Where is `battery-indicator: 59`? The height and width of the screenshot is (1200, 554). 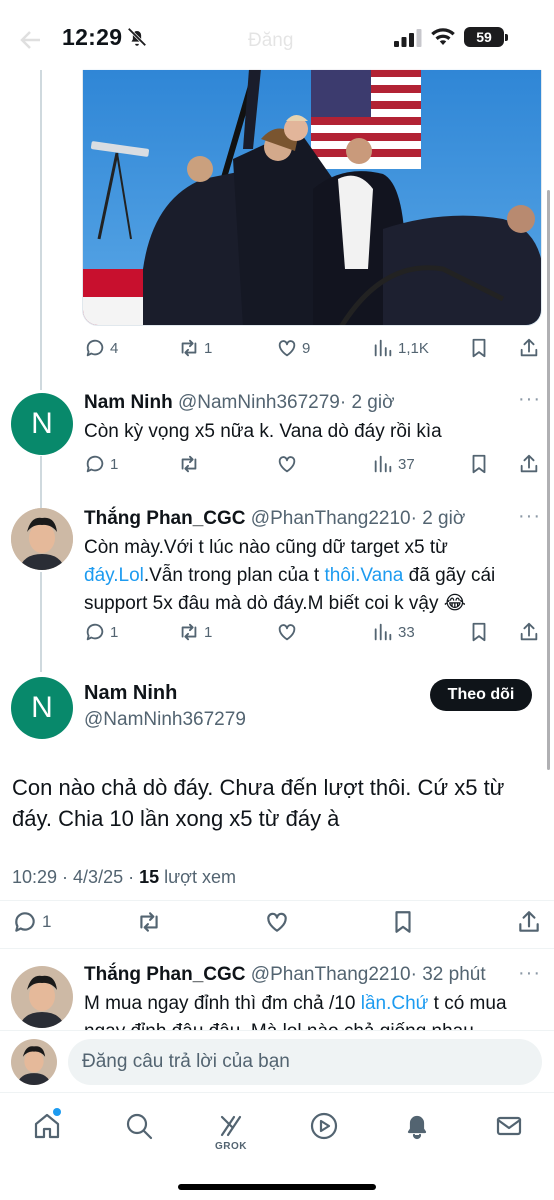 battery-indicator: 59 is located at coordinates (486, 37).